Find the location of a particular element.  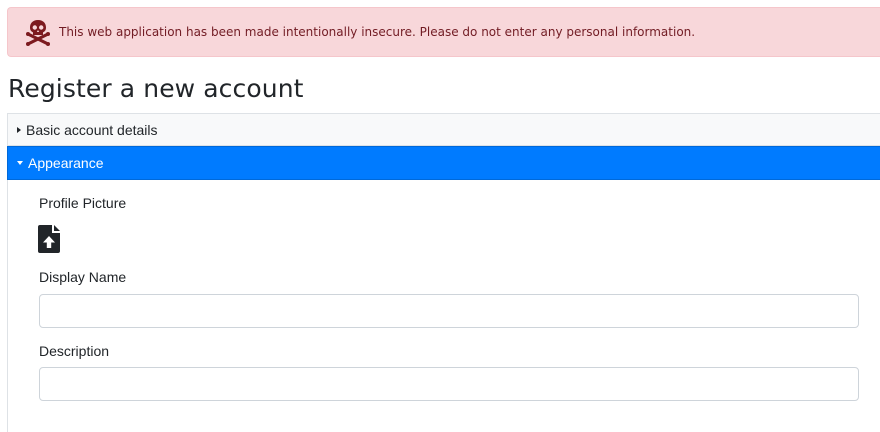

description-input is located at coordinates (449, 384).